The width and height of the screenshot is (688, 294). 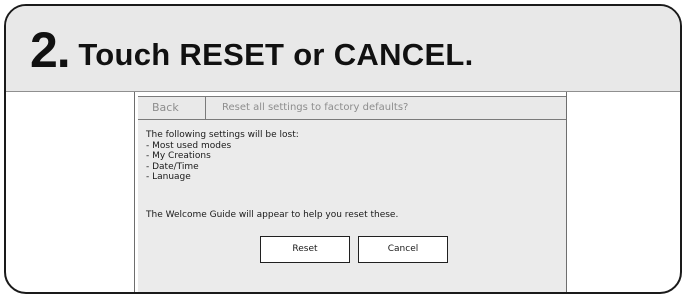 What do you see at coordinates (134, 192) in the screenshot?
I see `screen-divider-left` at bounding box center [134, 192].